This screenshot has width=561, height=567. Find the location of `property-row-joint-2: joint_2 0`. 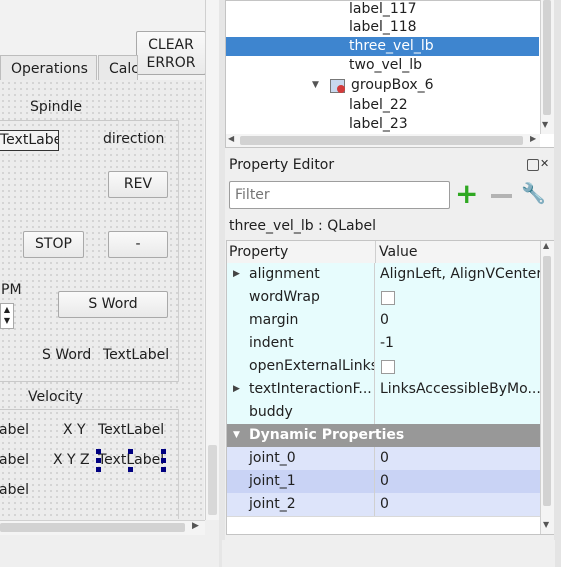

property-row-joint-2: joint_2 0 is located at coordinates (383, 505).